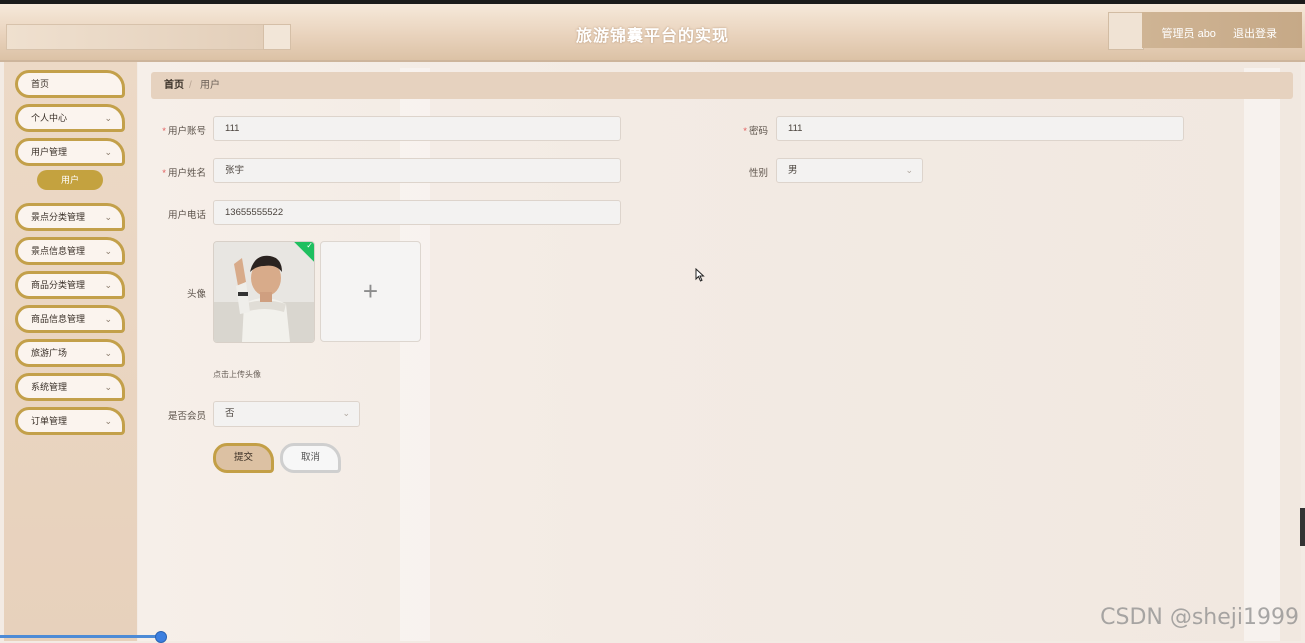 The width and height of the screenshot is (1305, 643). What do you see at coordinates (793, 170) in the screenshot?
I see `gender-select-value: 男` at bounding box center [793, 170].